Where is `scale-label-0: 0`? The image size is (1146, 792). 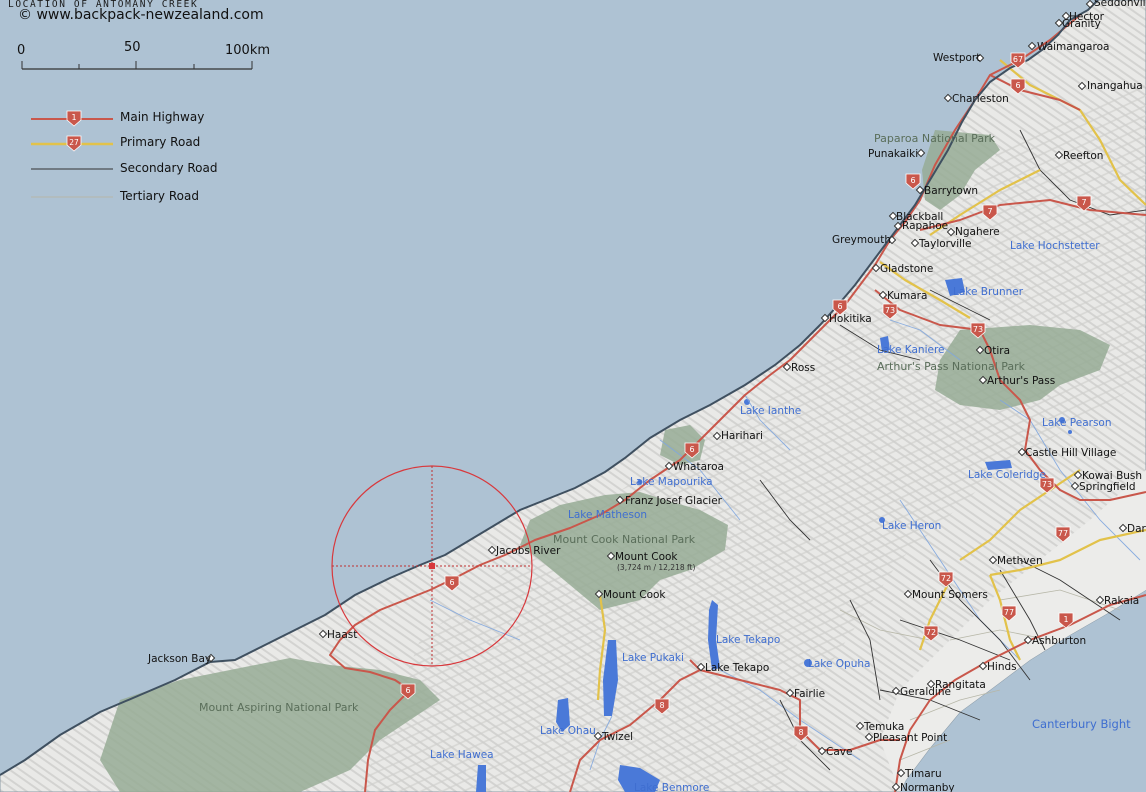 scale-label-0: 0 is located at coordinates (21, 50).